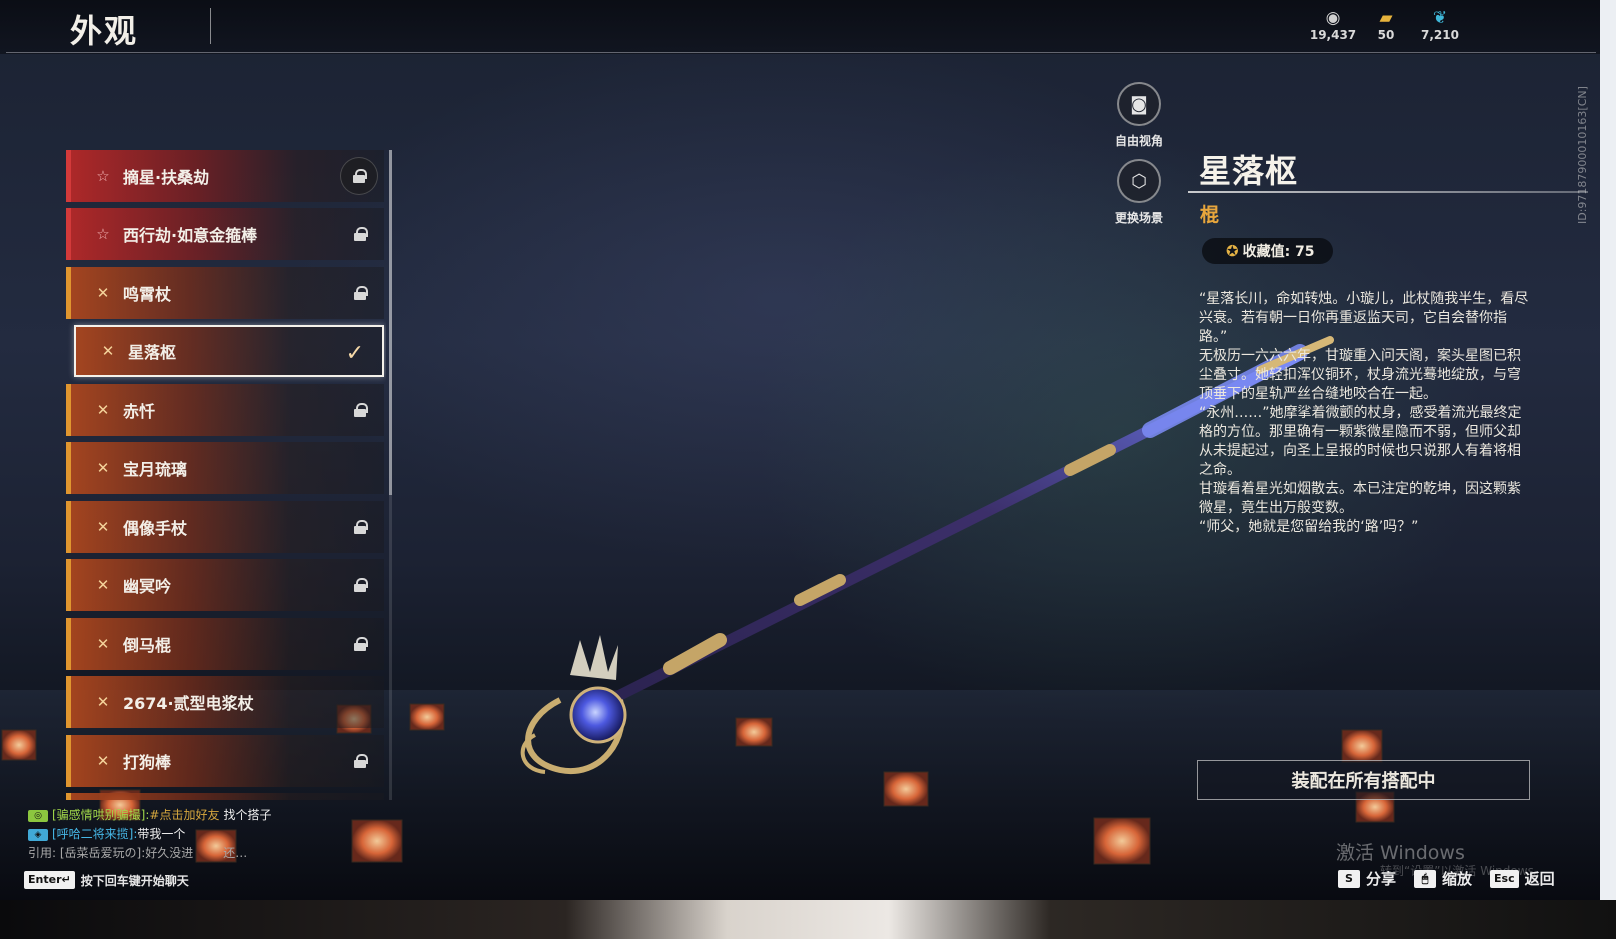 The height and width of the screenshot is (939, 1616). What do you see at coordinates (1349, 878) in the screenshot?
I see `s-key-icon: S` at bounding box center [1349, 878].